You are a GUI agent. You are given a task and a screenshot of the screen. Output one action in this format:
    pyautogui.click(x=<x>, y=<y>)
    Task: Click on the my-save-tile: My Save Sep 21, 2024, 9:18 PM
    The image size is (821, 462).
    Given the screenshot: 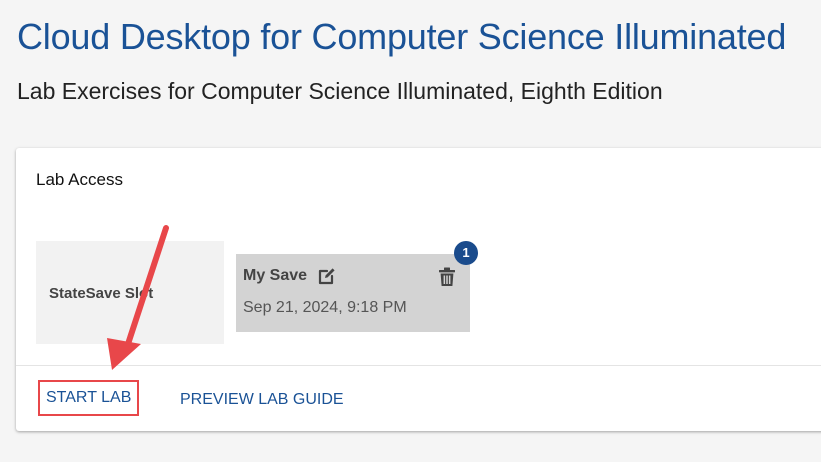 What is the action you would take?
    pyautogui.click(x=353, y=293)
    